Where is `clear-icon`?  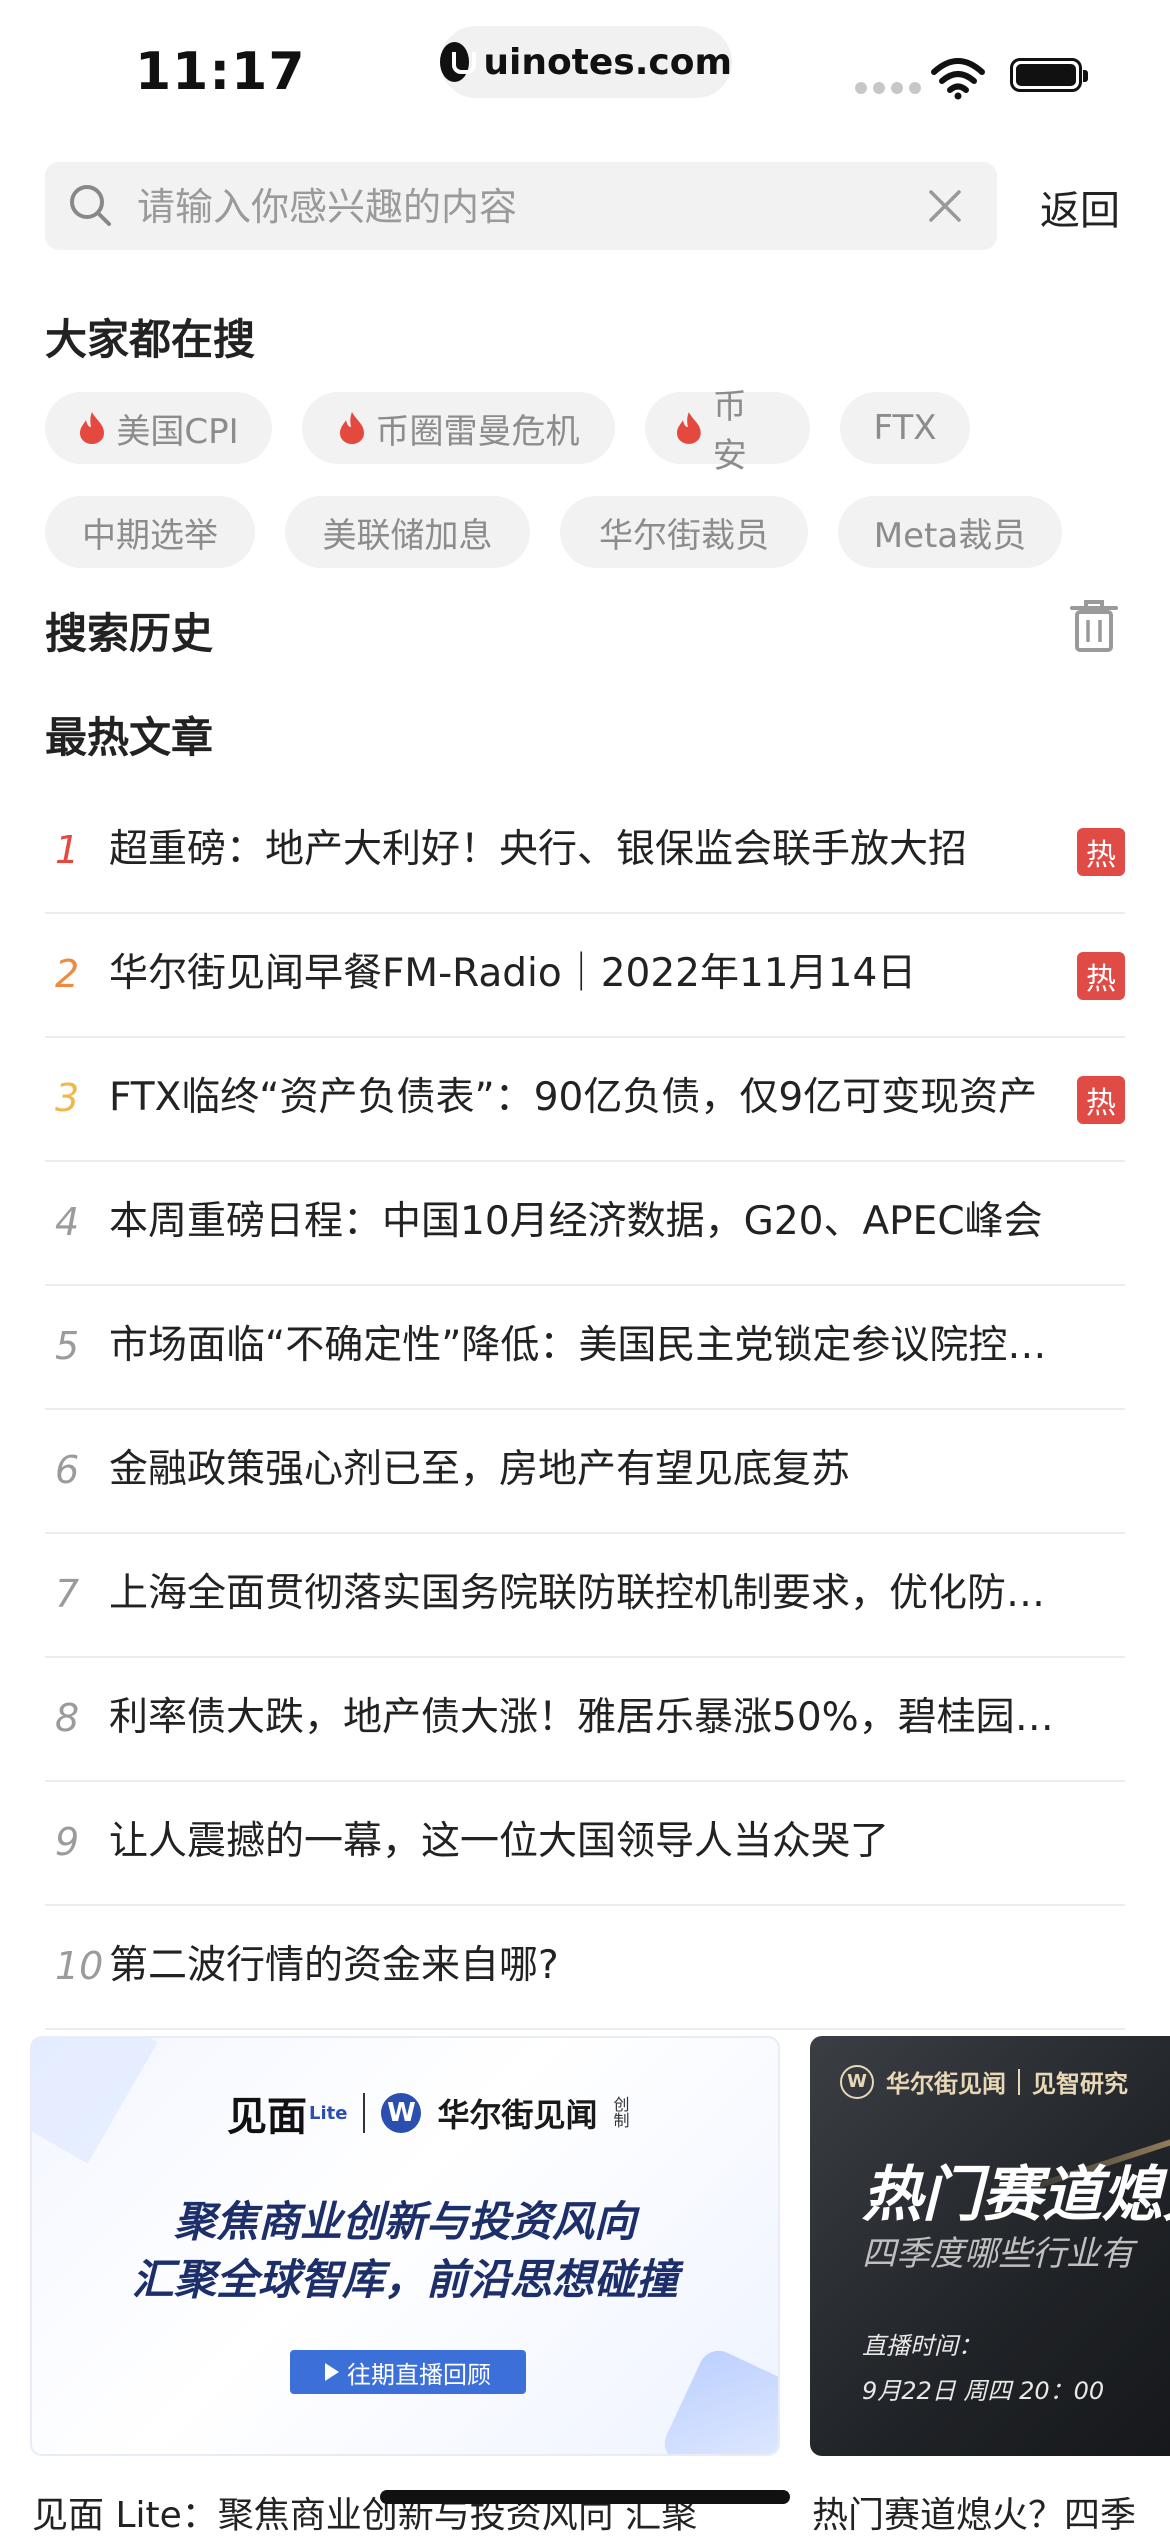
clear-icon is located at coordinates (945, 206).